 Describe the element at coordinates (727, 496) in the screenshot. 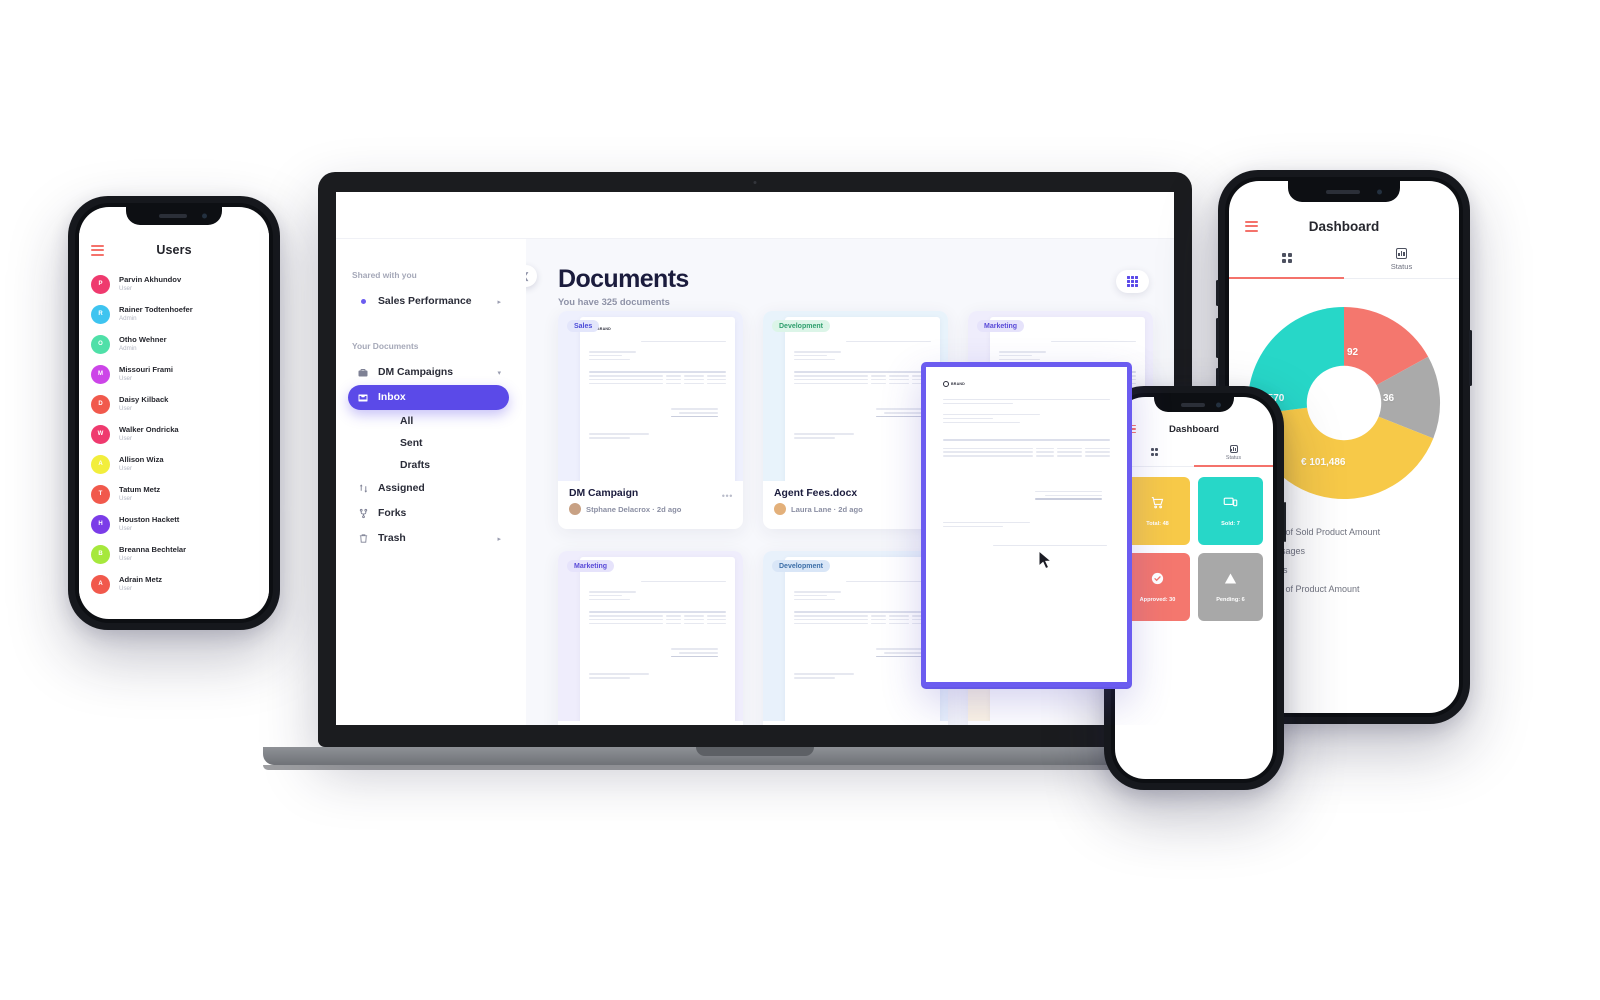

I see `more-icon: •••` at that location.